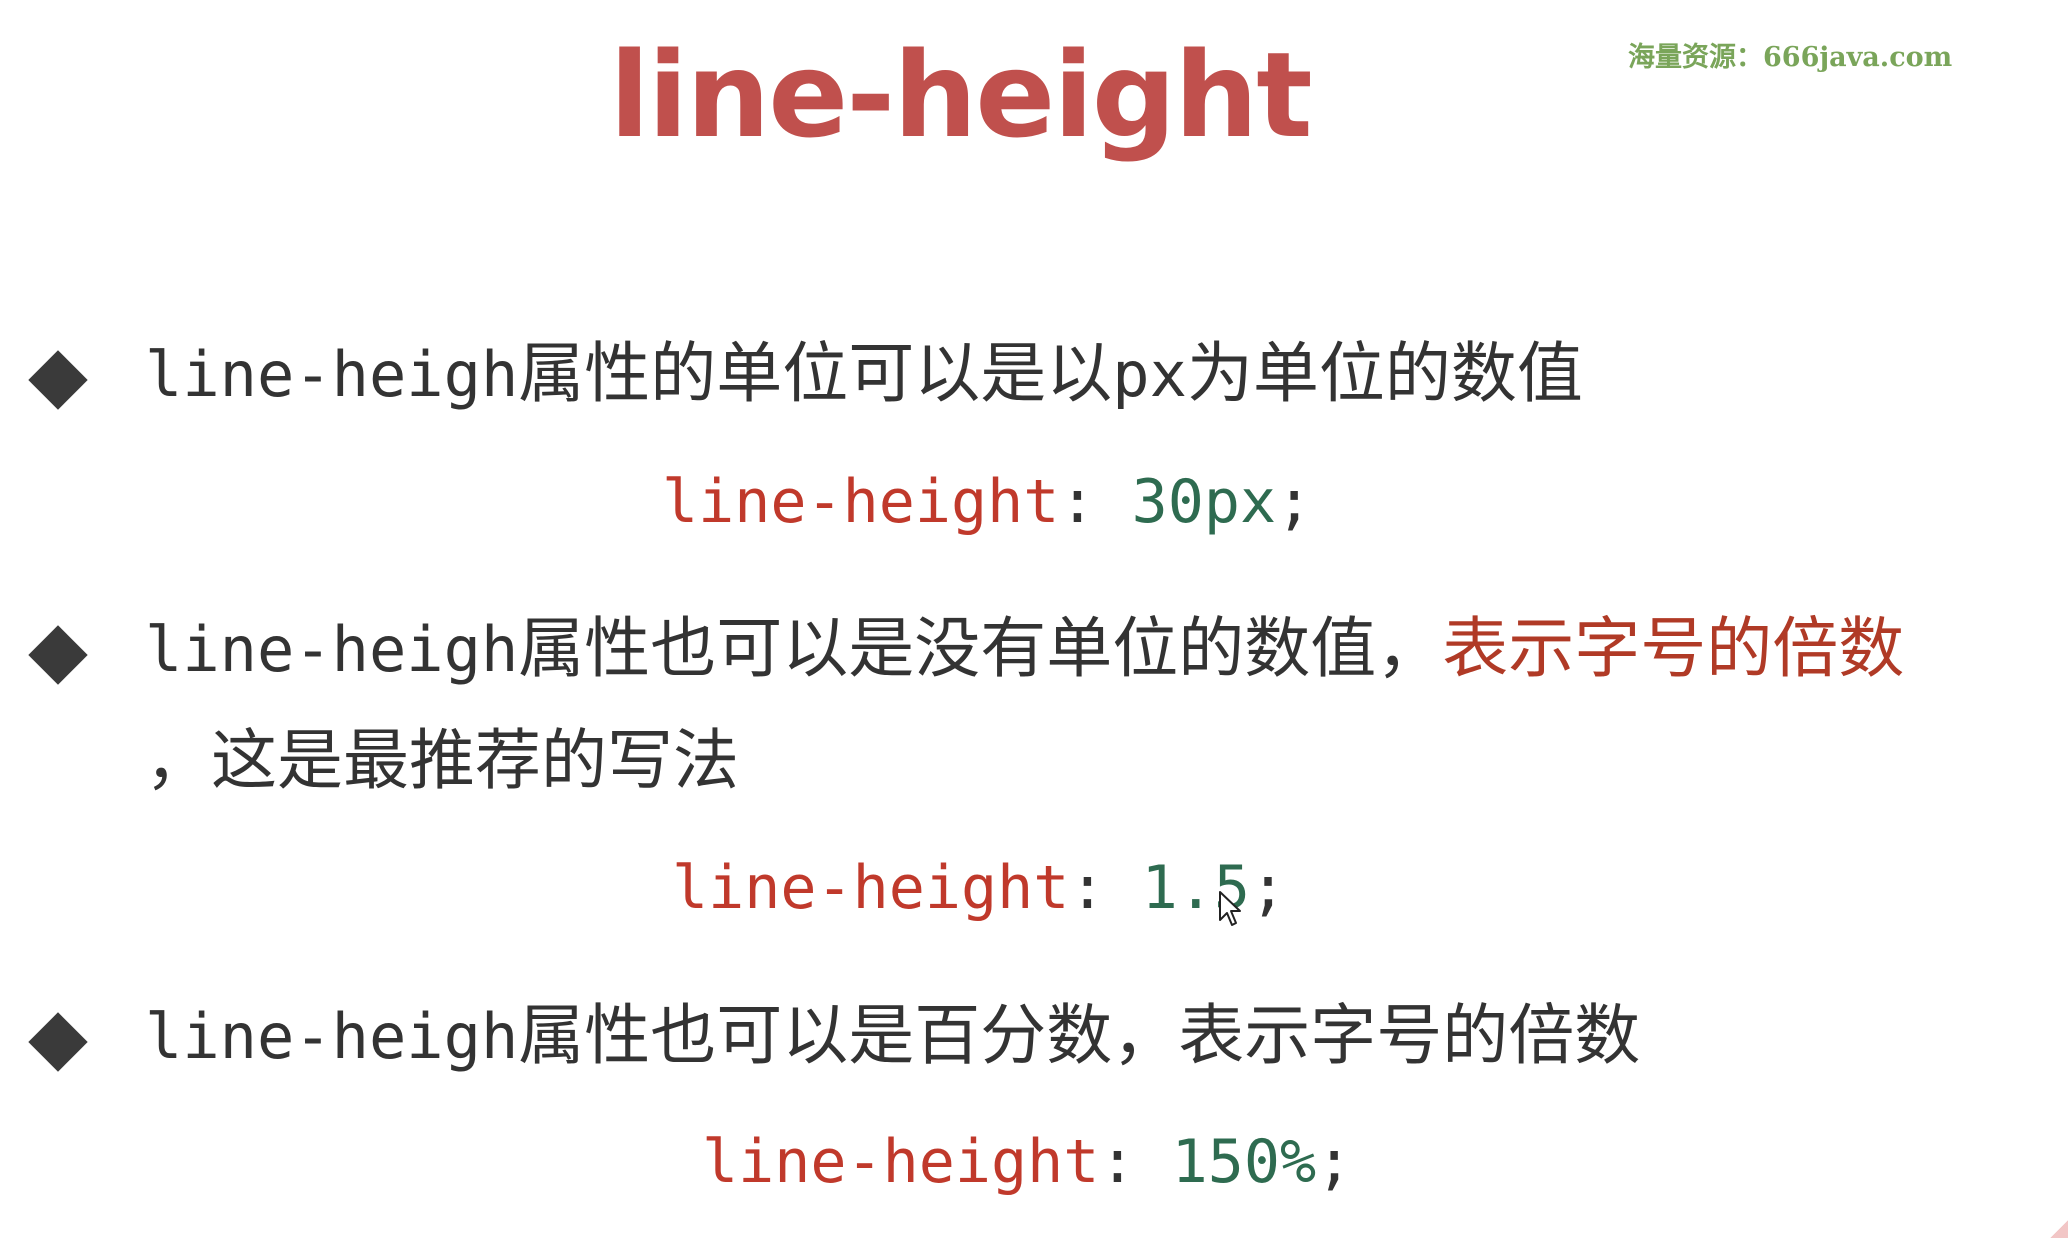 This screenshot has height=1238, width=2068. What do you see at coordinates (1384, 373) in the screenshot?
I see `bullet-1-cjk-2: 为单位的数值` at bounding box center [1384, 373].